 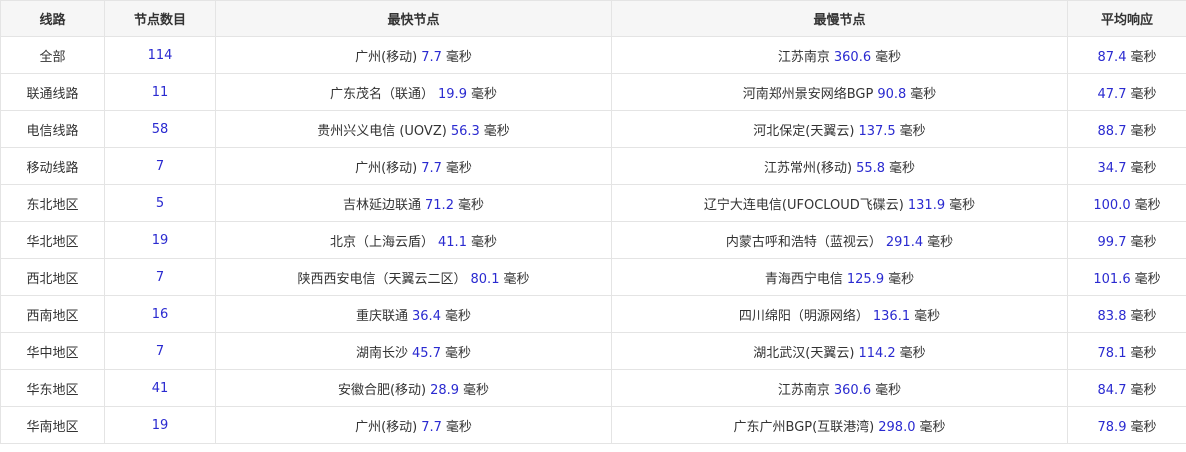 What do you see at coordinates (803, 279) in the screenshot?
I see `slowest-node-name: 青海西宁电信` at bounding box center [803, 279].